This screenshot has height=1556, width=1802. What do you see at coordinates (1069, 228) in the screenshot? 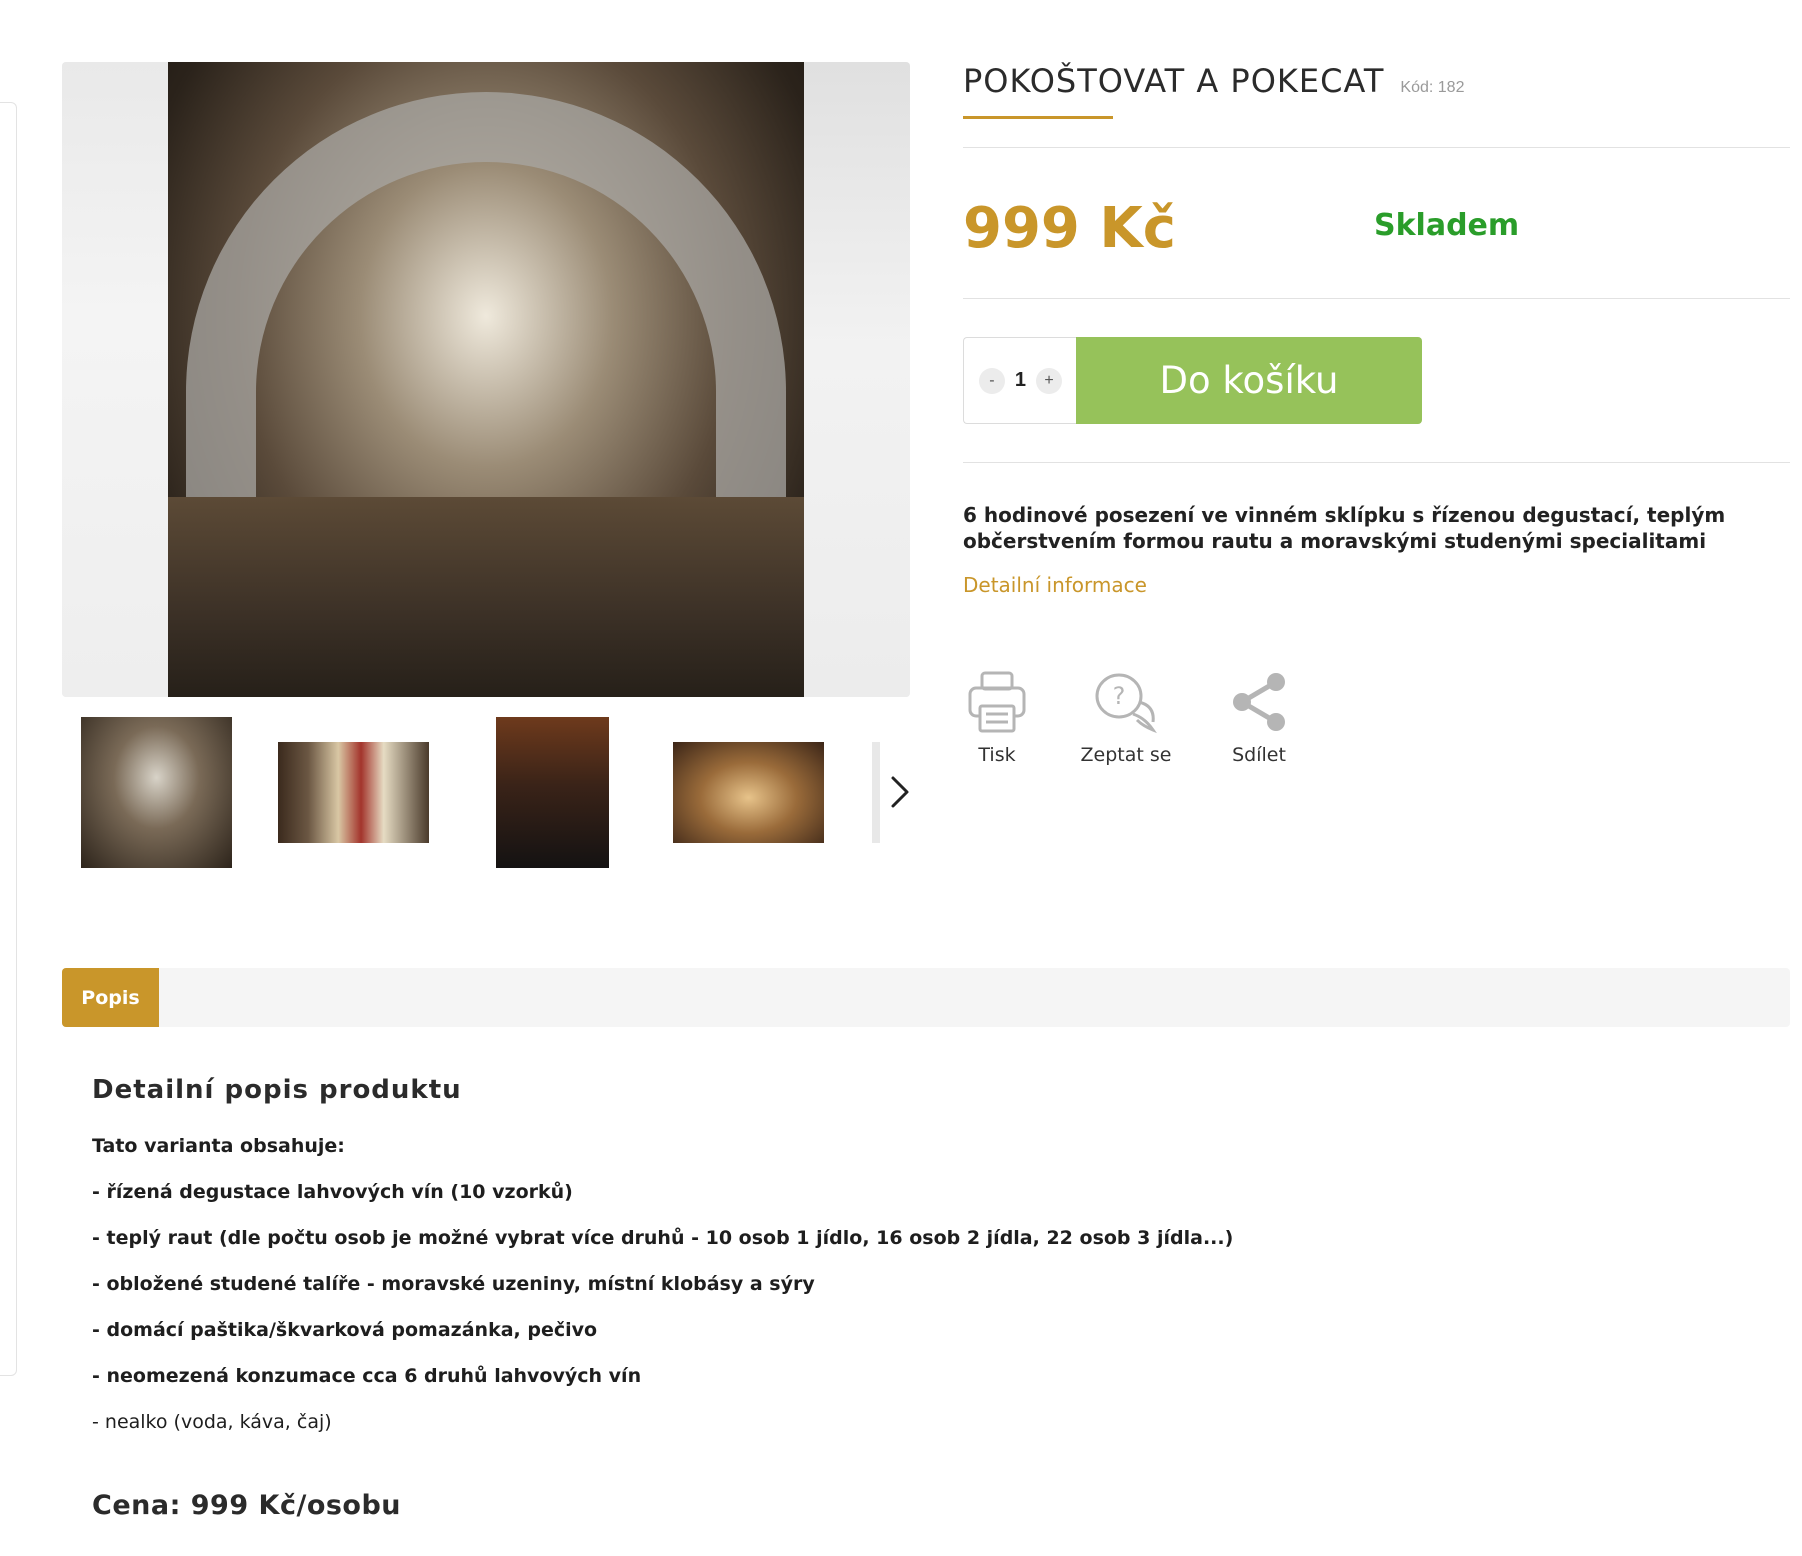
I see `product-price: 999 Kč` at bounding box center [1069, 228].